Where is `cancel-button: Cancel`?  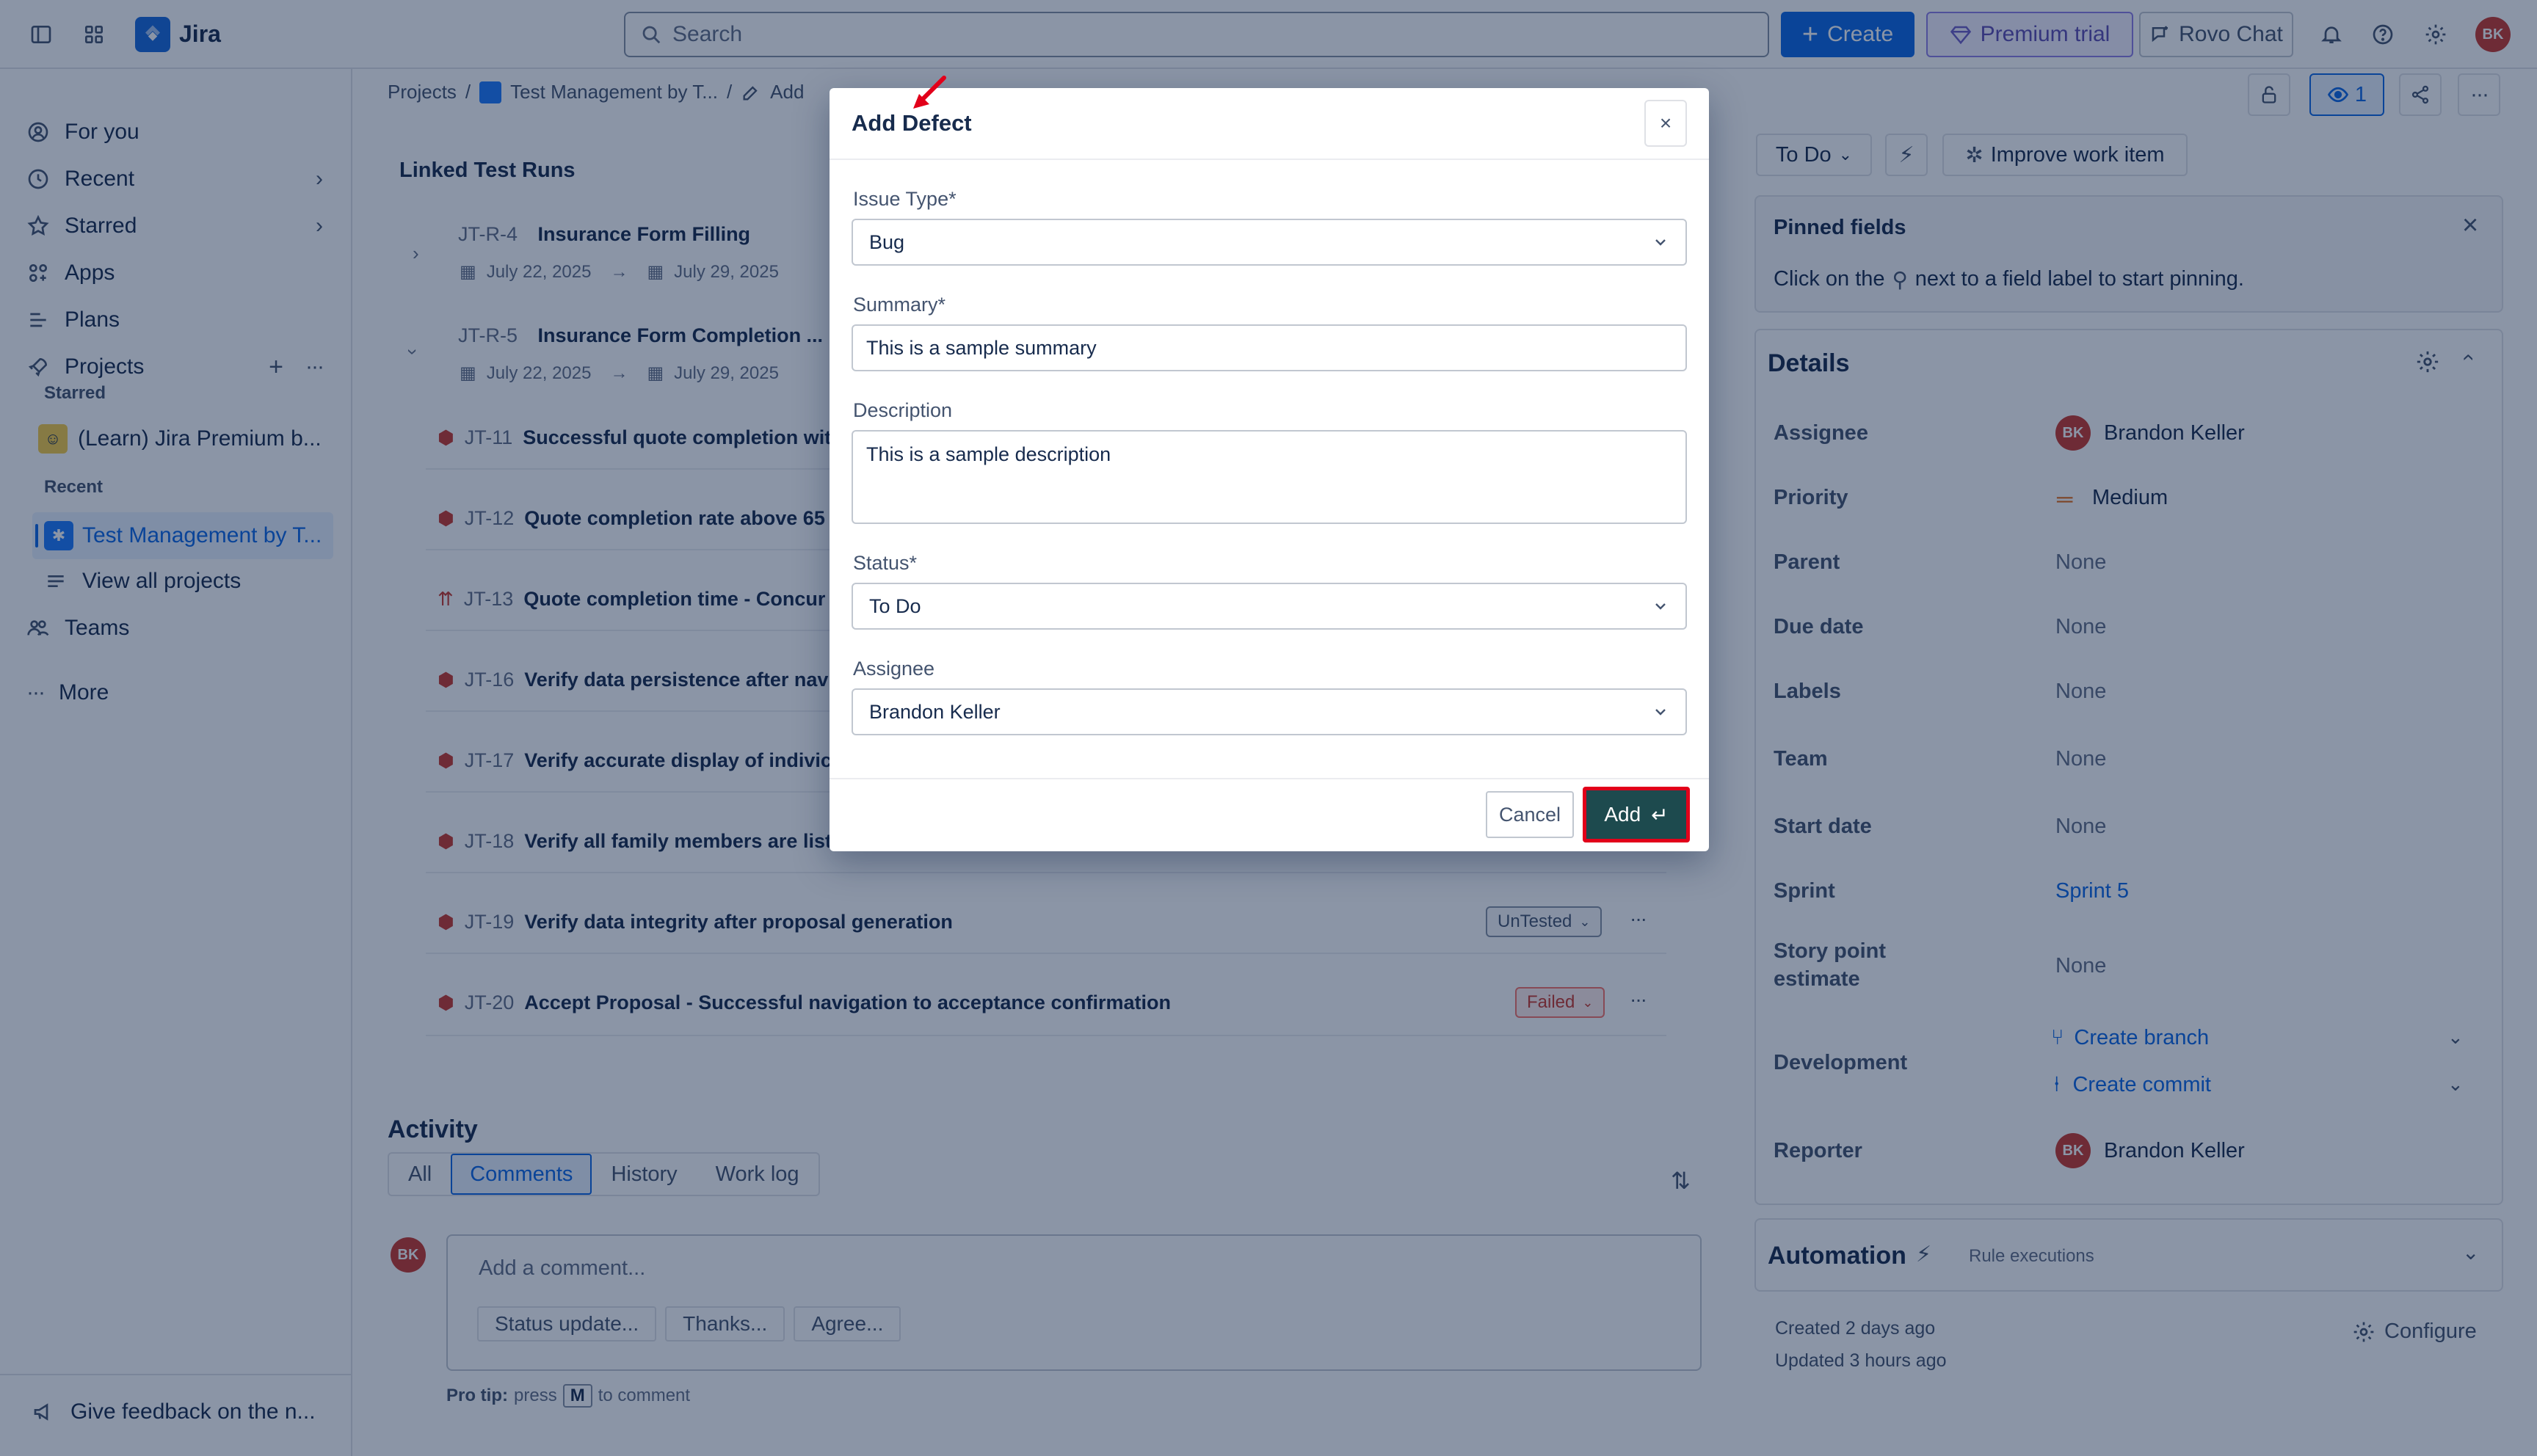
cancel-button: Cancel is located at coordinates (1530, 815).